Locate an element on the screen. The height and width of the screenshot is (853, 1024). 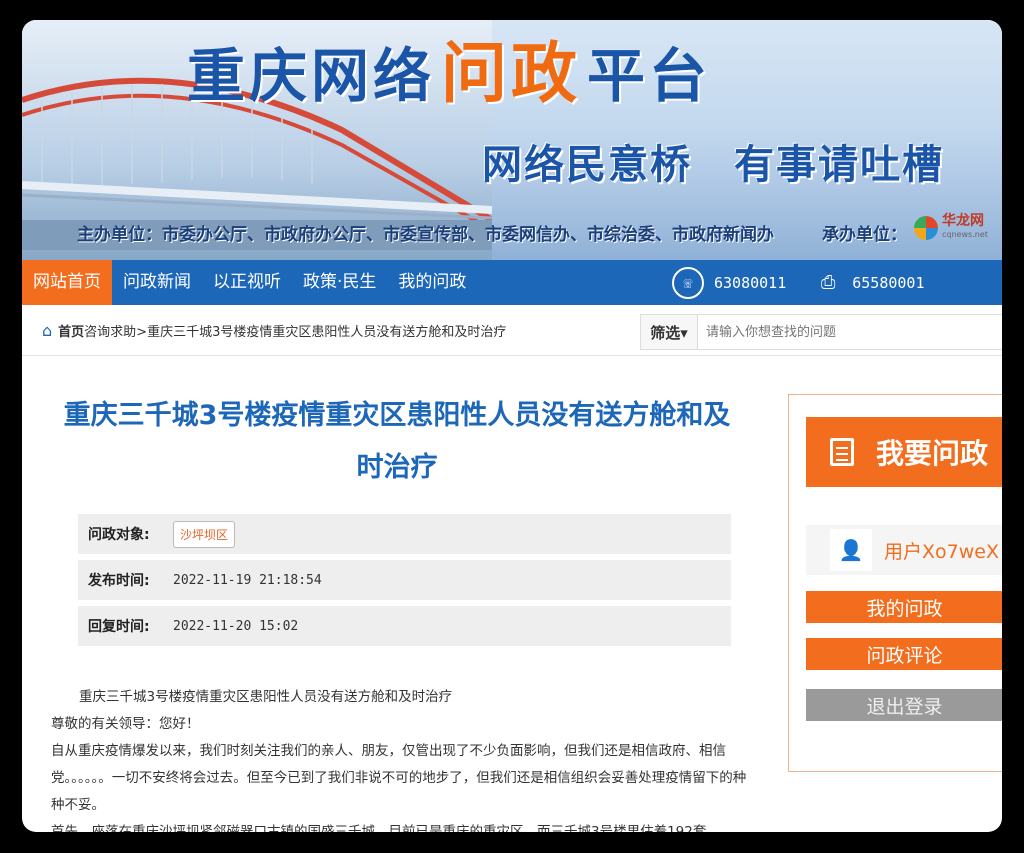
logo-mark-icon is located at coordinates (926, 228).